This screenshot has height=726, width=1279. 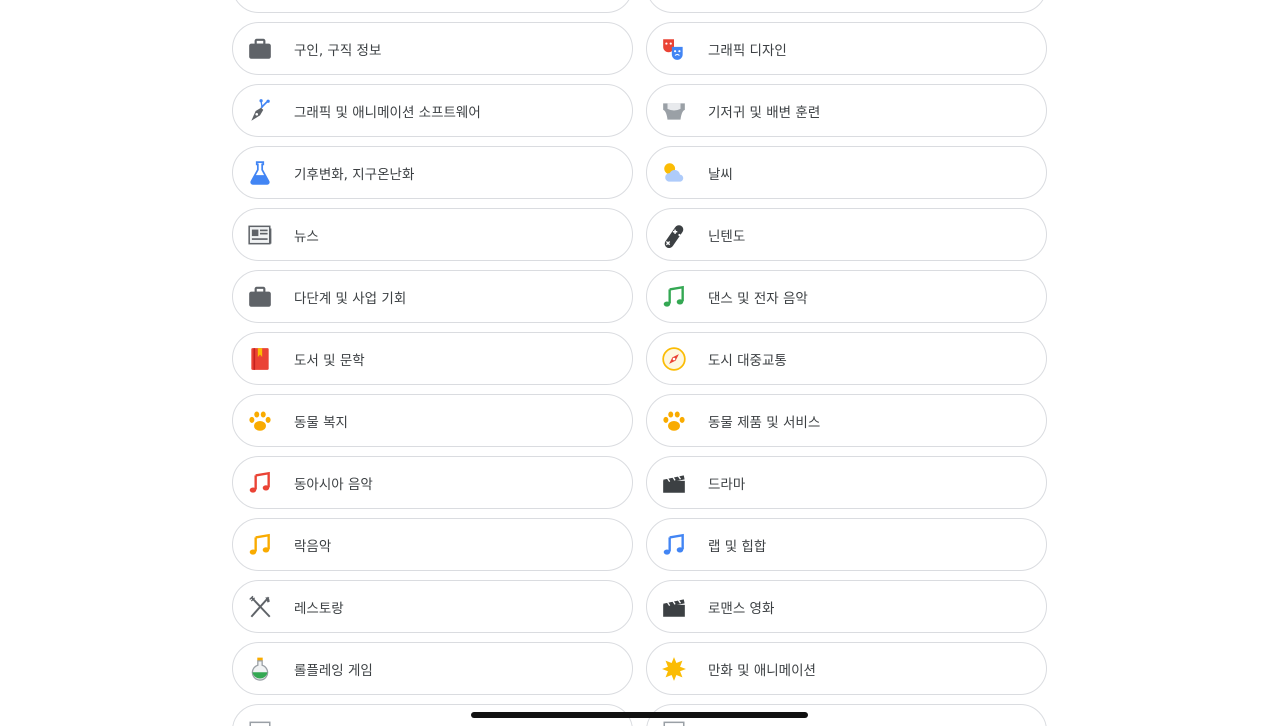 I want to click on category-label: 락음악, so click(x=313, y=546).